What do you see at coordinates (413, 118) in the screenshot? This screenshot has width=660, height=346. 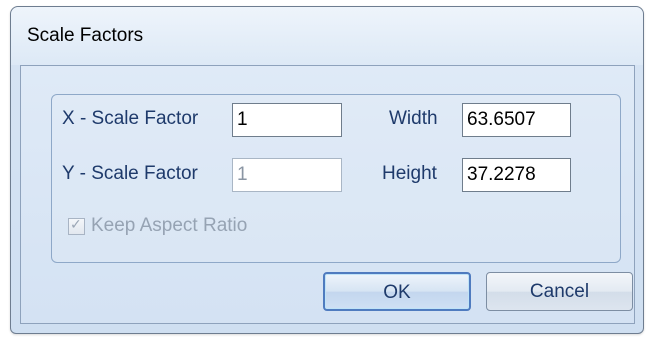 I see `width-label: Width` at bounding box center [413, 118].